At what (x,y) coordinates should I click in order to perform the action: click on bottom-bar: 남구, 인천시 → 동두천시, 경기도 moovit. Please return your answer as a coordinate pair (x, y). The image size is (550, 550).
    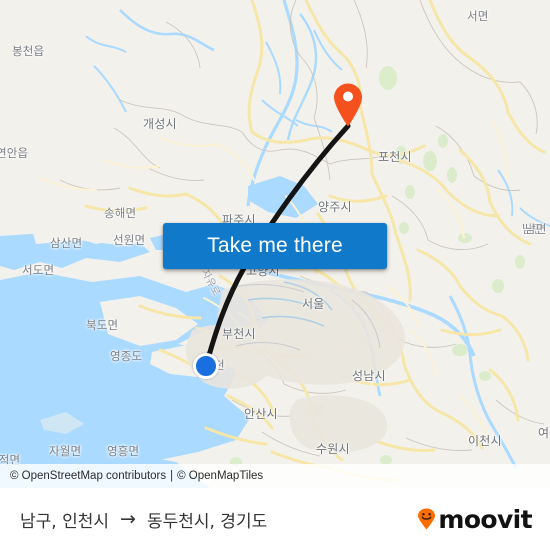
    Looking at the image, I should click on (275, 519).